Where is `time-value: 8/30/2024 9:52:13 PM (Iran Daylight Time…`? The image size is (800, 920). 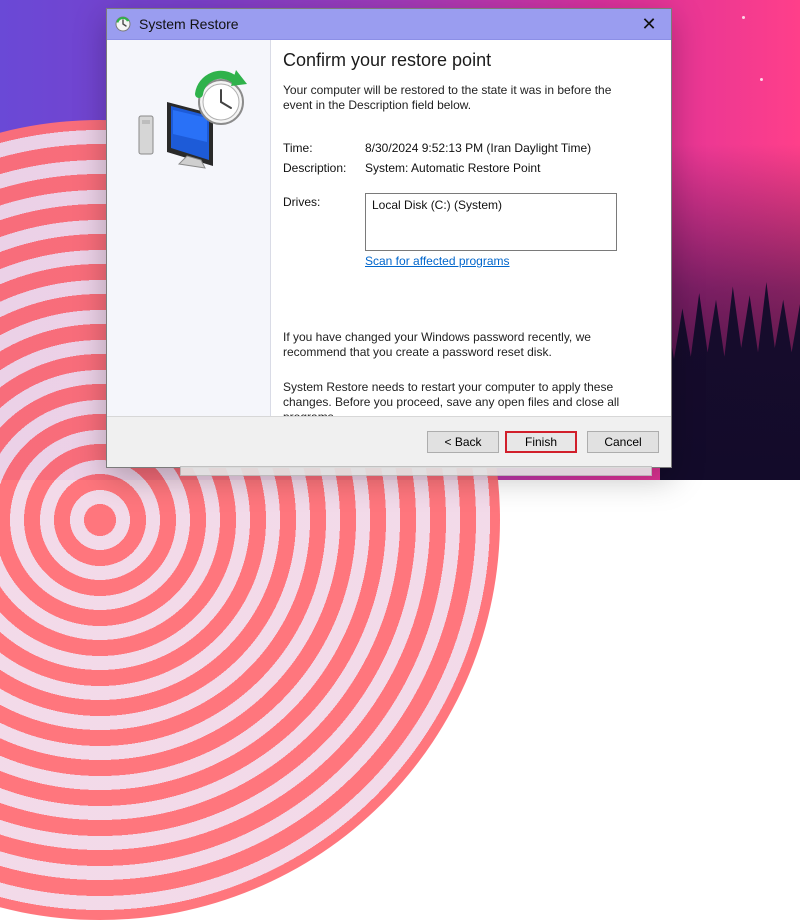
time-value: 8/30/2024 9:52:13 PM (Iran Daylight Time… is located at coordinates (478, 148).